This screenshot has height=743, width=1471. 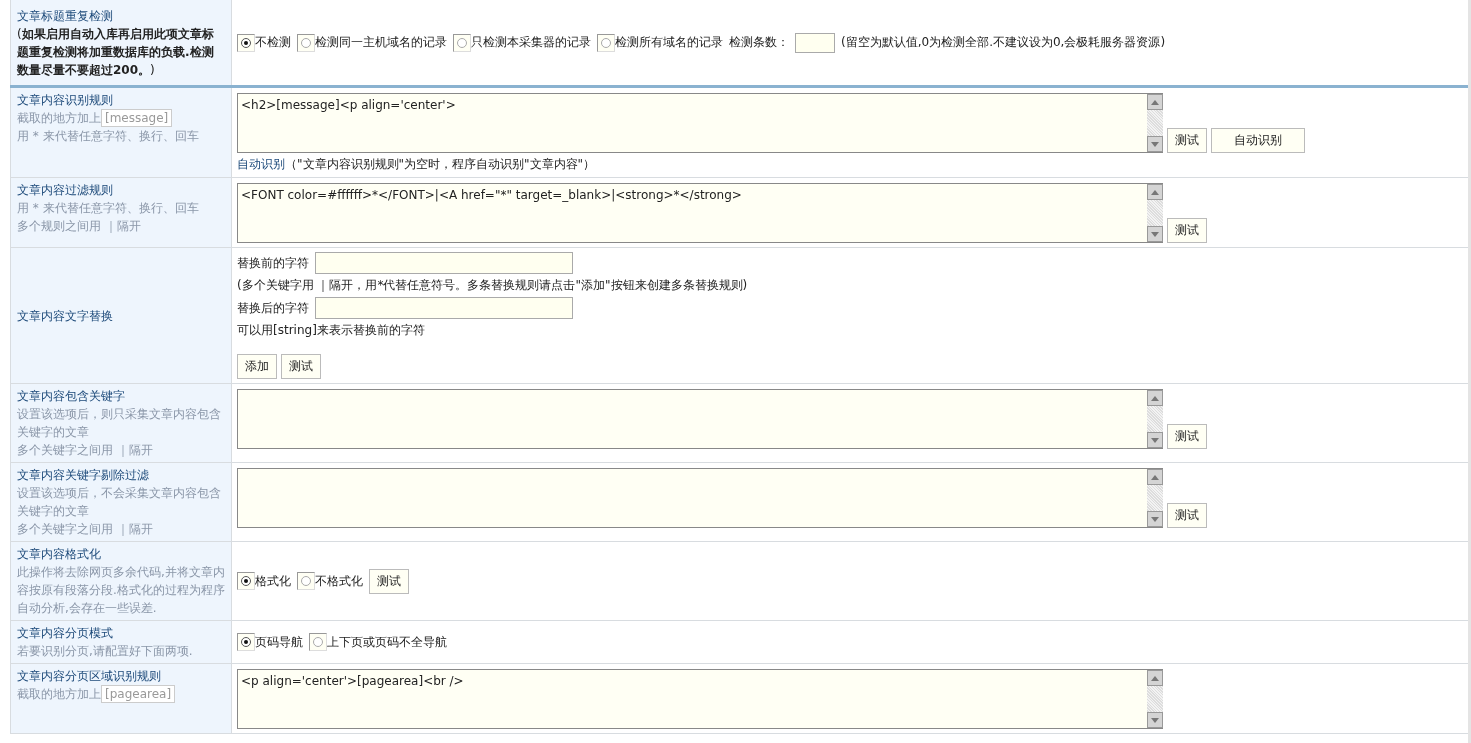 I want to click on help-text: 设置该选项后，不会采集文章内容包含关键字的文章, so click(x=119, y=502).